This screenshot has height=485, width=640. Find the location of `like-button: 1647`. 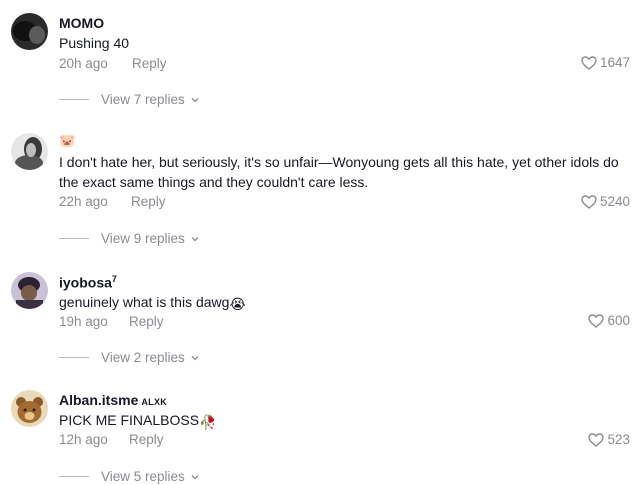

like-button: 1647 is located at coordinates (605, 62).